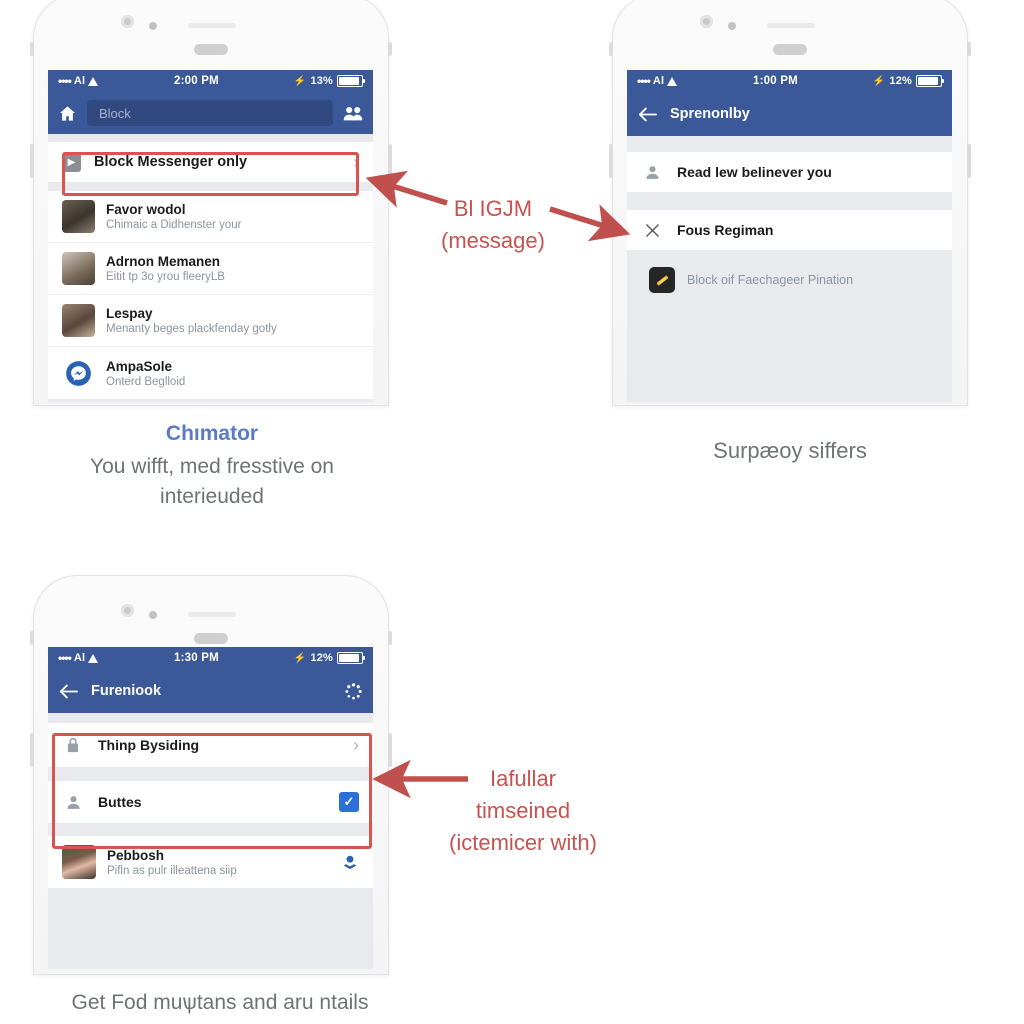  What do you see at coordinates (353, 113) in the screenshot?
I see `people-group-icon` at bounding box center [353, 113].